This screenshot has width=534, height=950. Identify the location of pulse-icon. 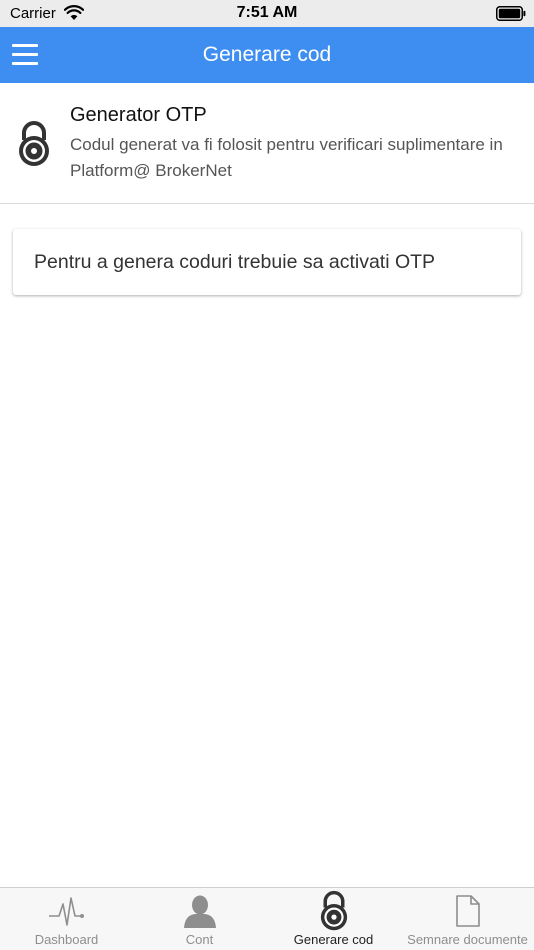
(66, 911).